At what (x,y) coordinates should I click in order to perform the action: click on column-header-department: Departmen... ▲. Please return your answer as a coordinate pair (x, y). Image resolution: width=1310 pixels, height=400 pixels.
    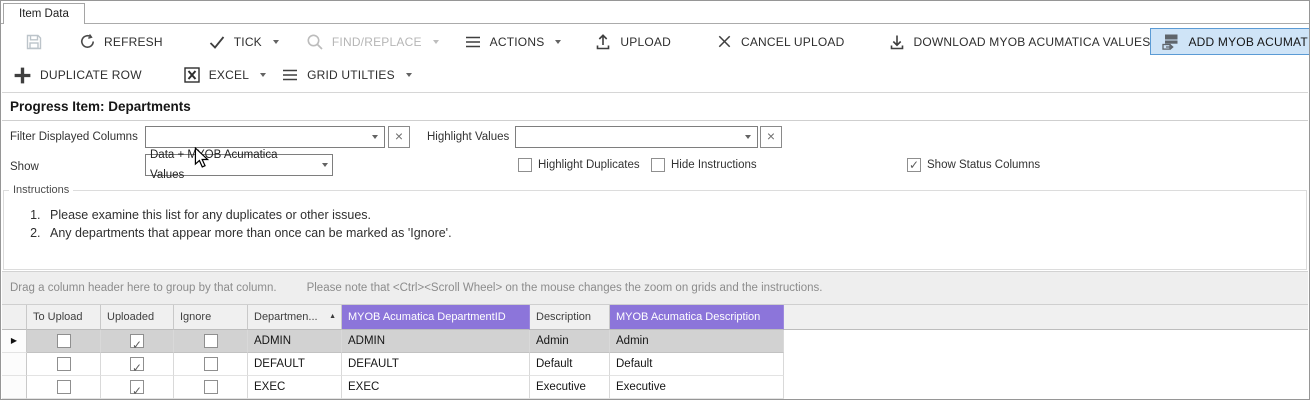
    Looking at the image, I should click on (295, 317).